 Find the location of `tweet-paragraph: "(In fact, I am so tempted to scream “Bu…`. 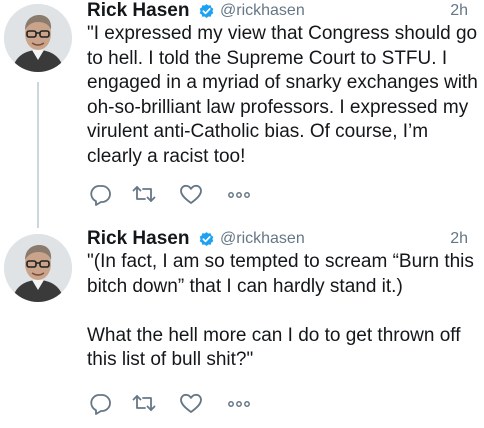

tweet-paragraph: "(In fact, I am so tempted to scream “Bu… is located at coordinates (280, 274).